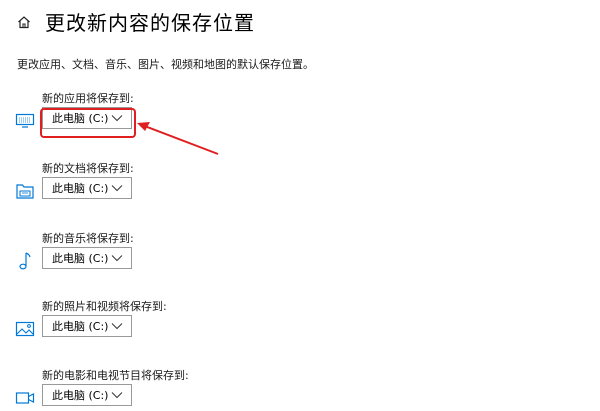 Image resolution: width=600 pixels, height=411 pixels. What do you see at coordinates (88, 168) in the screenshot?
I see `setting-label: 新的文档将保存到:` at bounding box center [88, 168].